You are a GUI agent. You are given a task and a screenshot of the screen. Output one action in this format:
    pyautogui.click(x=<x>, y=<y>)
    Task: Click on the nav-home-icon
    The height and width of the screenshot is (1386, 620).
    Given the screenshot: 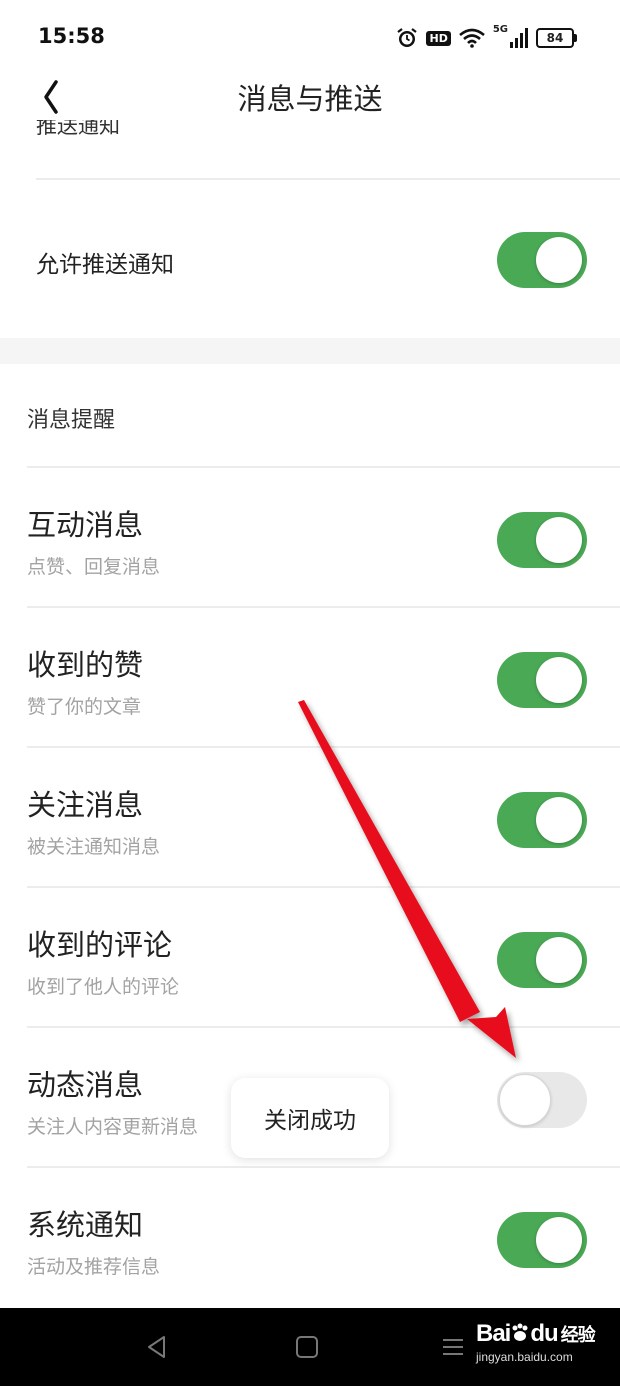 What is the action you would take?
    pyautogui.click(x=307, y=1347)
    